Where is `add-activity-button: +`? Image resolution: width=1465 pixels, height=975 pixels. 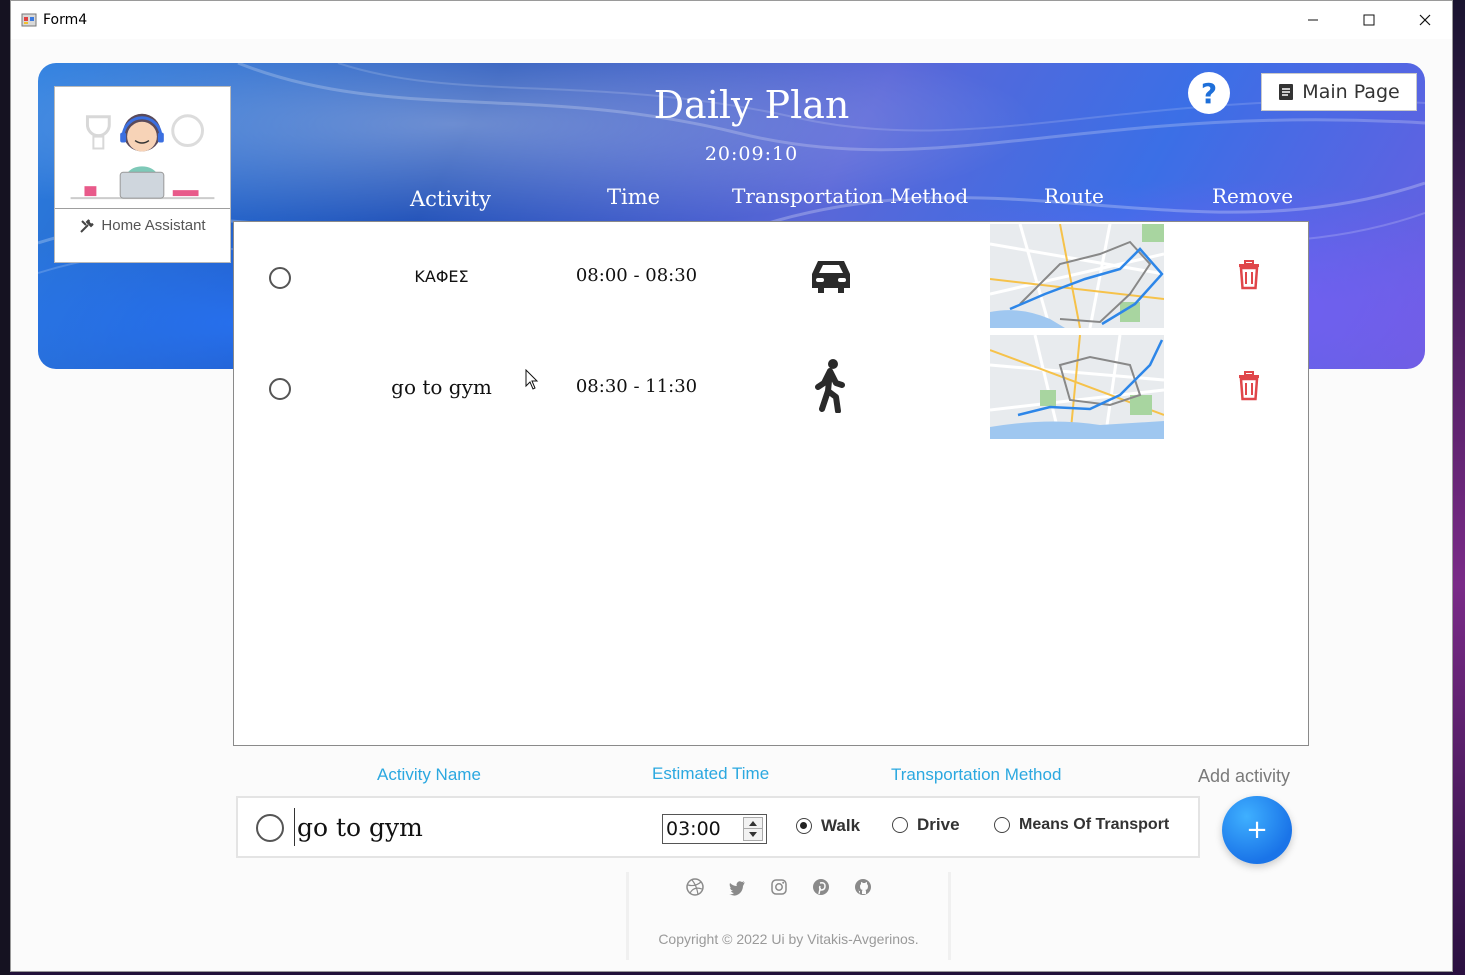 add-activity-button: + is located at coordinates (1257, 830).